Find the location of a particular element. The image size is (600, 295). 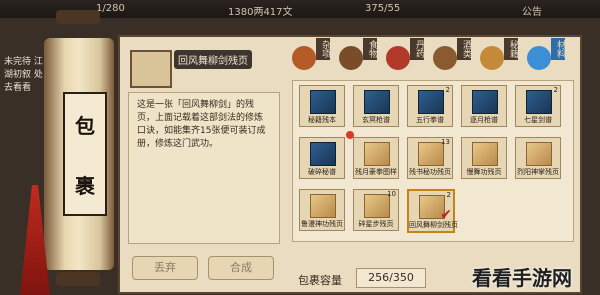

item-label: 碎星步残页 is located at coordinates (376, 224).